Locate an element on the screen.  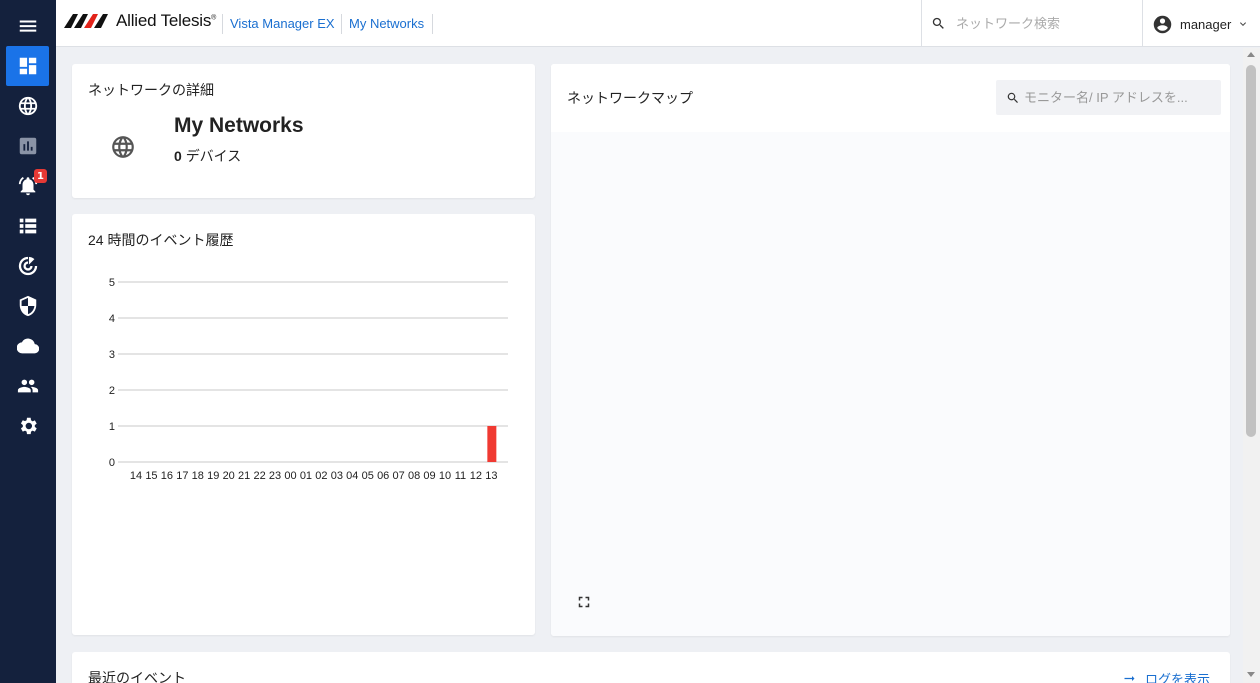
chart-x-tick-label: 05 is located at coordinates (368, 476).